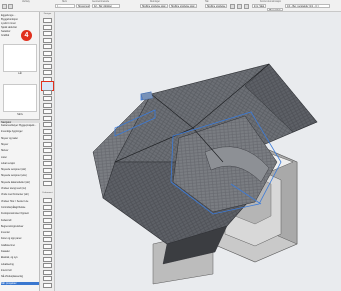  What do you see at coordinates (13, 207) in the screenshot?
I see `navigator-item: Controllerpålagt Rekke` at bounding box center [13, 207].